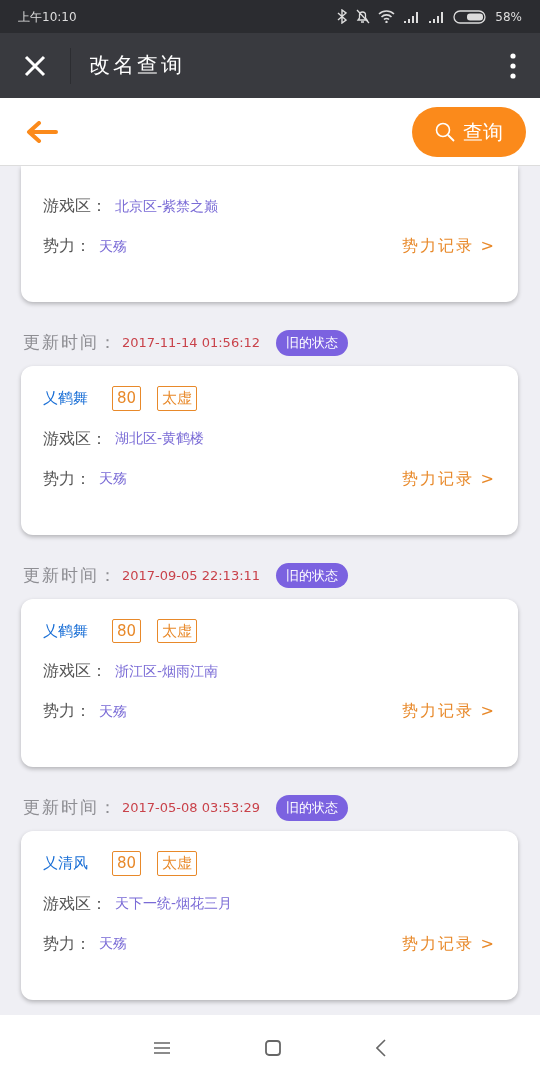 Image resolution: width=540 pixels, height=1080 pixels. I want to click on zone-value: 北京区-紫禁之巅, so click(167, 206).